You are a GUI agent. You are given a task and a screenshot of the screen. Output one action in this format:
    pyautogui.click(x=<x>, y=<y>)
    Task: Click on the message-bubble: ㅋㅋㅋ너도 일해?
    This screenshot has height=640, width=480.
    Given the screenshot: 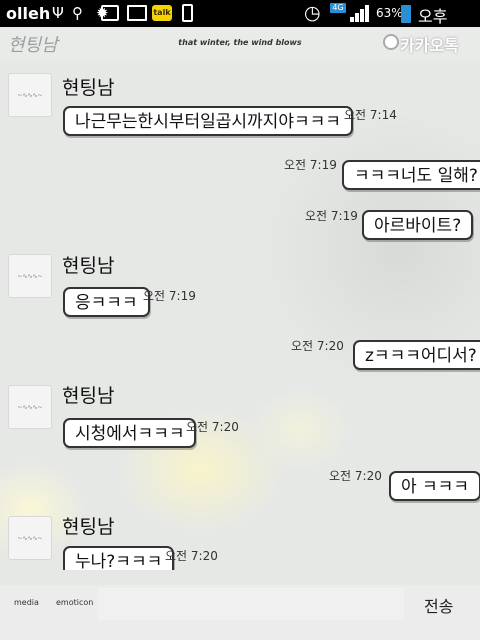 What is the action you would take?
    pyautogui.click(x=411, y=175)
    